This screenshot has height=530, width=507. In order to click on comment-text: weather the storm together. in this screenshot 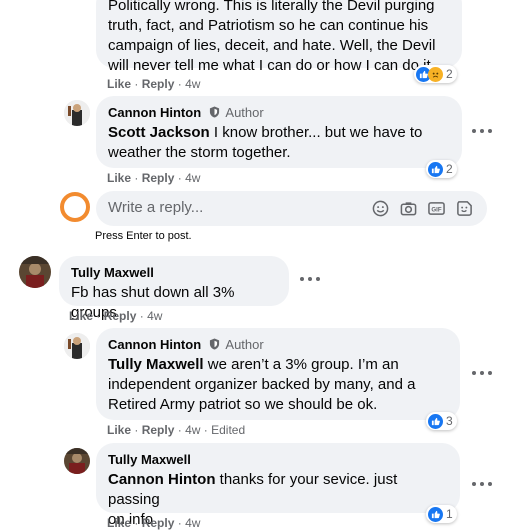, I will do `click(199, 152)`.